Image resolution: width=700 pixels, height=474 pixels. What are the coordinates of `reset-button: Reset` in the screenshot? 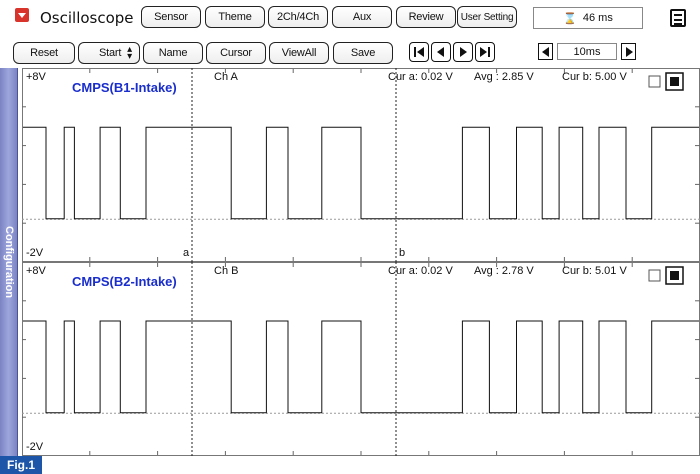 It's located at (44, 53).